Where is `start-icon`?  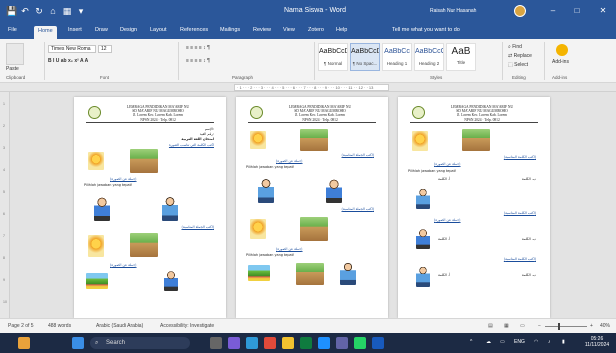
start-icon is located at coordinates (78, 343).